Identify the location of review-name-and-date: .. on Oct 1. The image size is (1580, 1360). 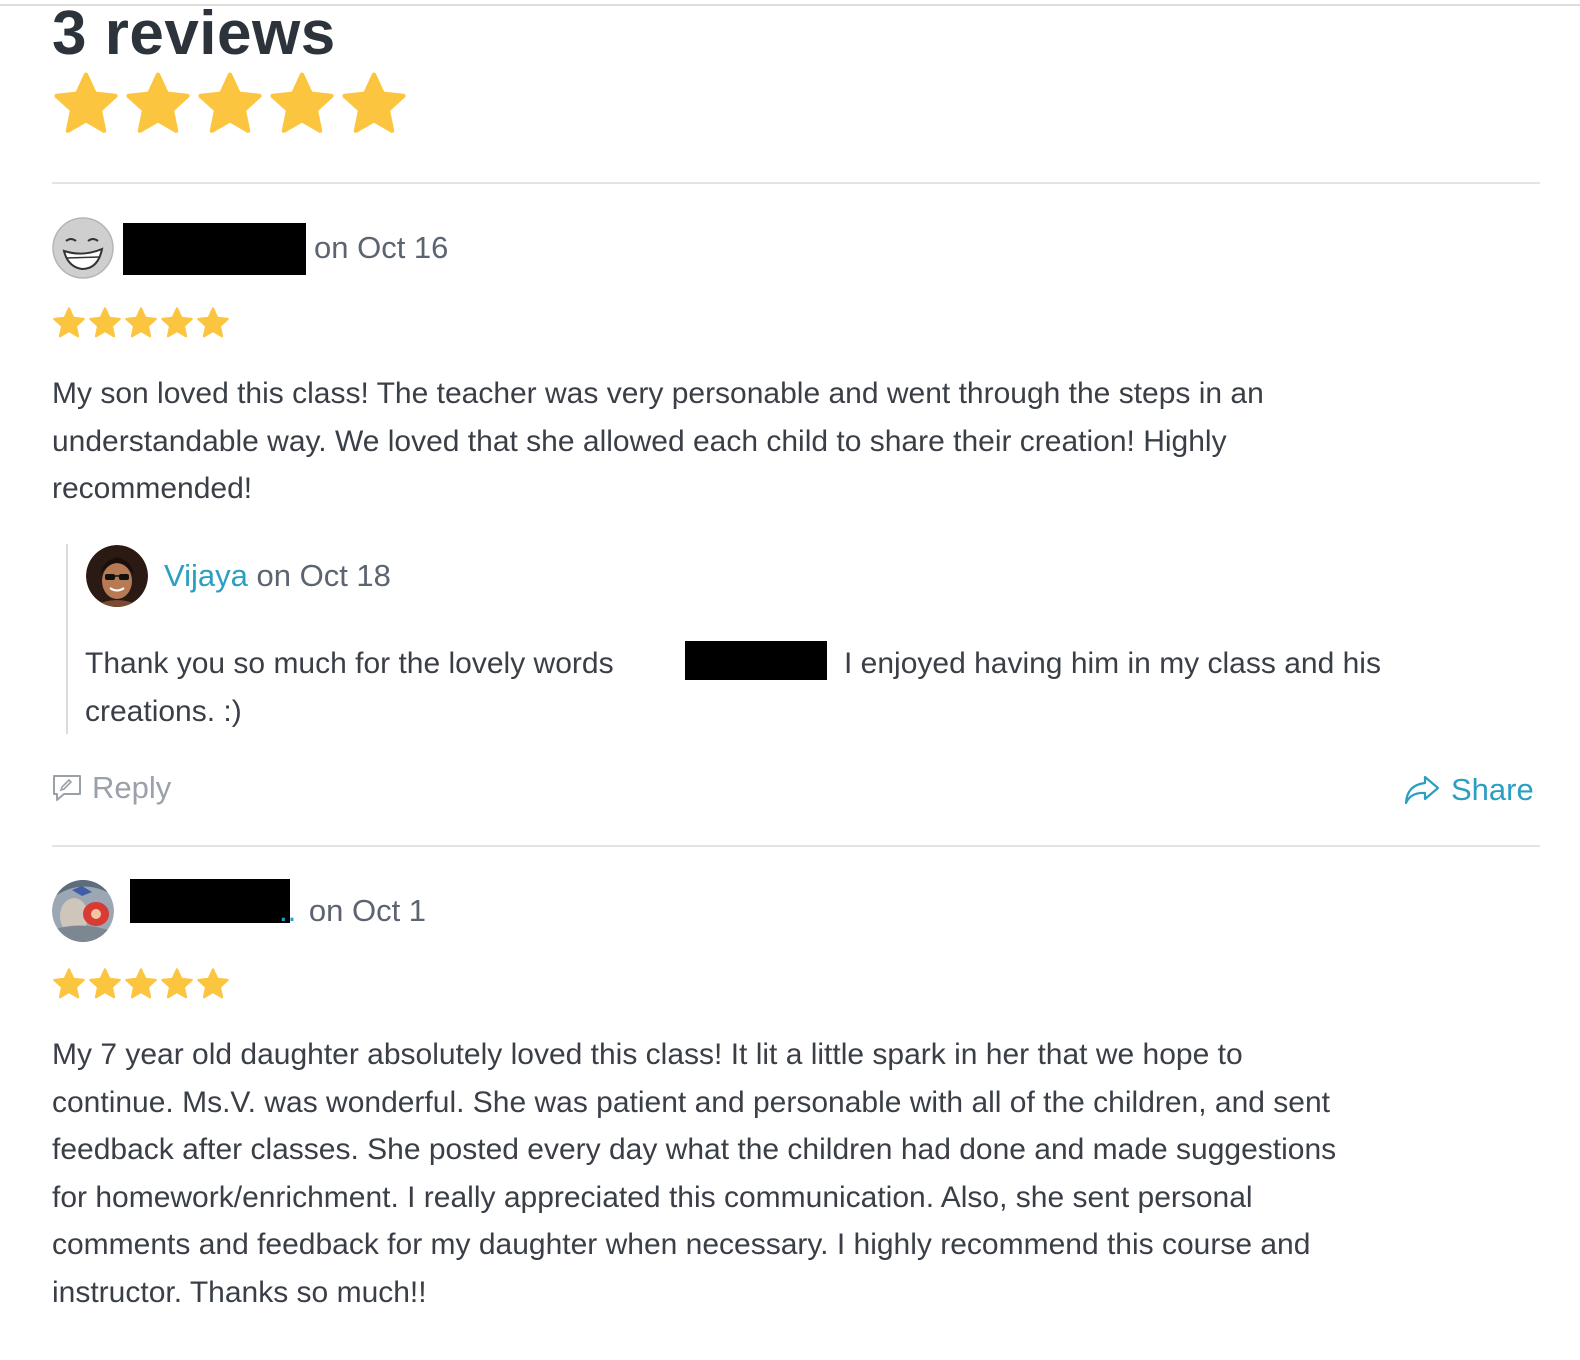
(352, 911).